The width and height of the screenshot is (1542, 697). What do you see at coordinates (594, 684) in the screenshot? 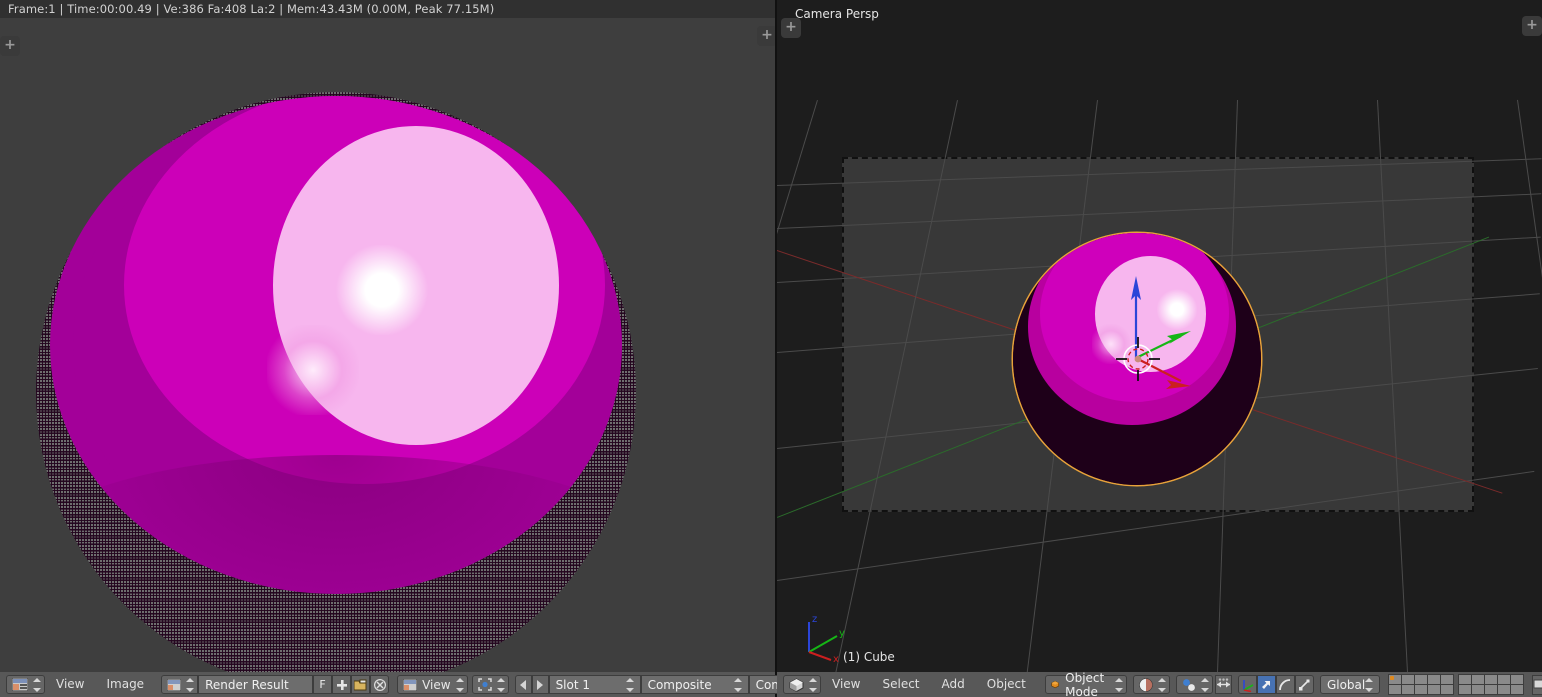
I see `slot-selector: Slot 1` at bounding box center [594, 684].